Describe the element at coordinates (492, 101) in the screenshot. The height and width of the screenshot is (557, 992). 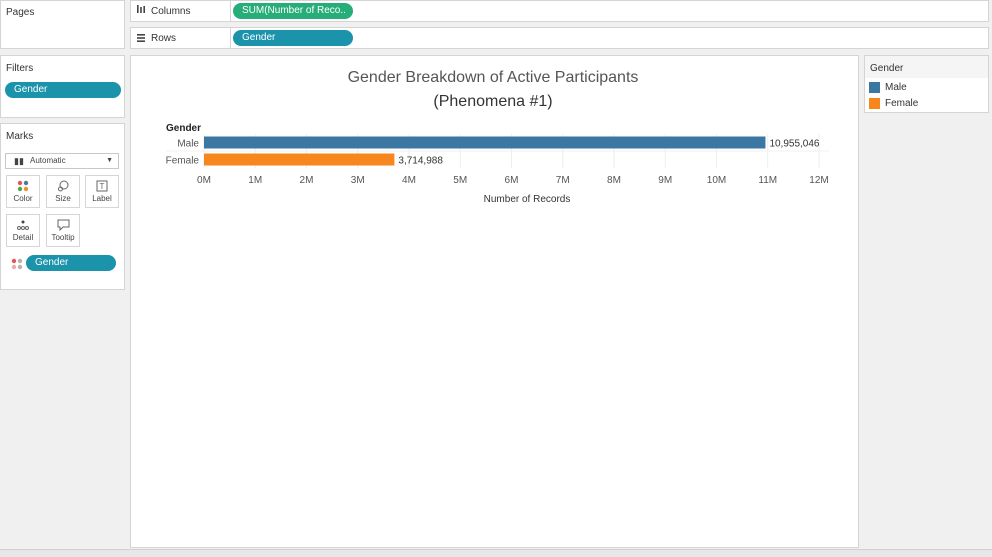
I see `chart-subtitle: (Phenomena #1)` at that location.